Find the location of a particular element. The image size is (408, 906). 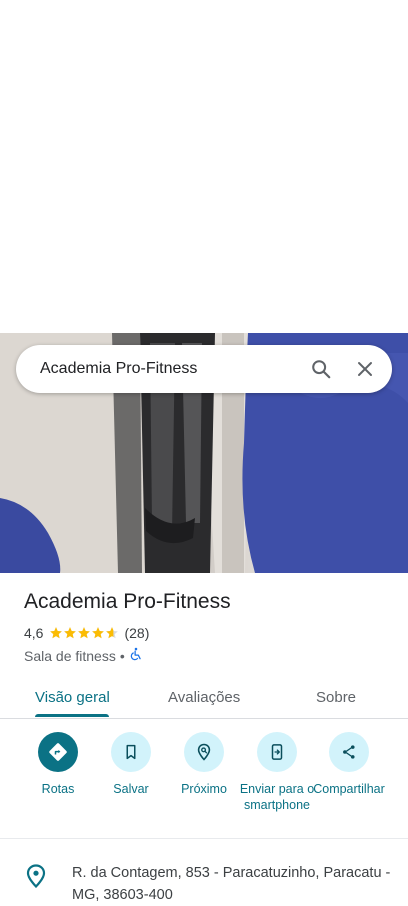

search-icon is located at coordinates (321, 369).